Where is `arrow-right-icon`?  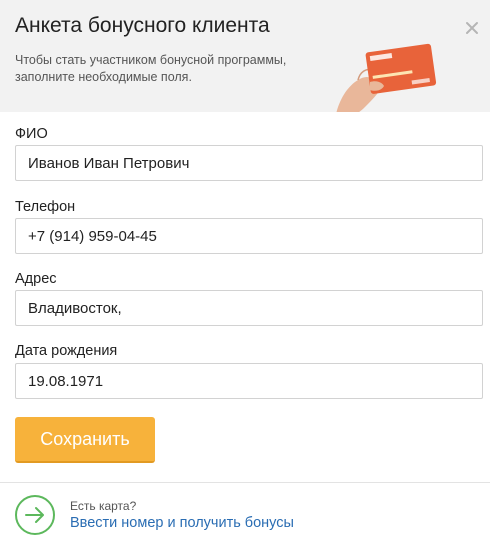 arrow-right-icon is located at coordinates (34, 515).